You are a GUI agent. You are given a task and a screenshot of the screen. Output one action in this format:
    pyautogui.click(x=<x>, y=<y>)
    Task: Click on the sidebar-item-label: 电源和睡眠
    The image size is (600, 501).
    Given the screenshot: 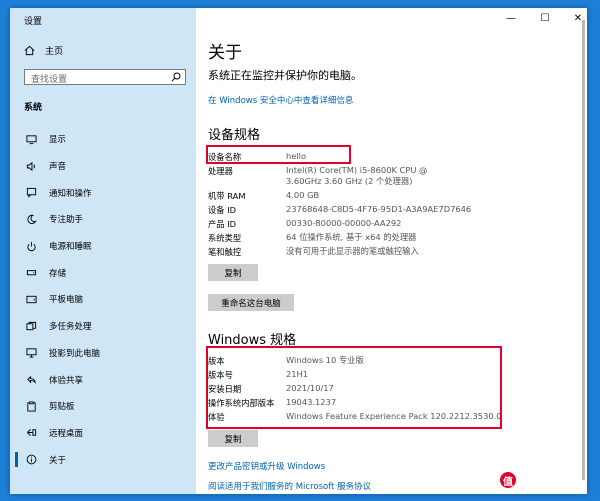 What is the action you would take?
    pyautogui.click(x=70, y=247)
    